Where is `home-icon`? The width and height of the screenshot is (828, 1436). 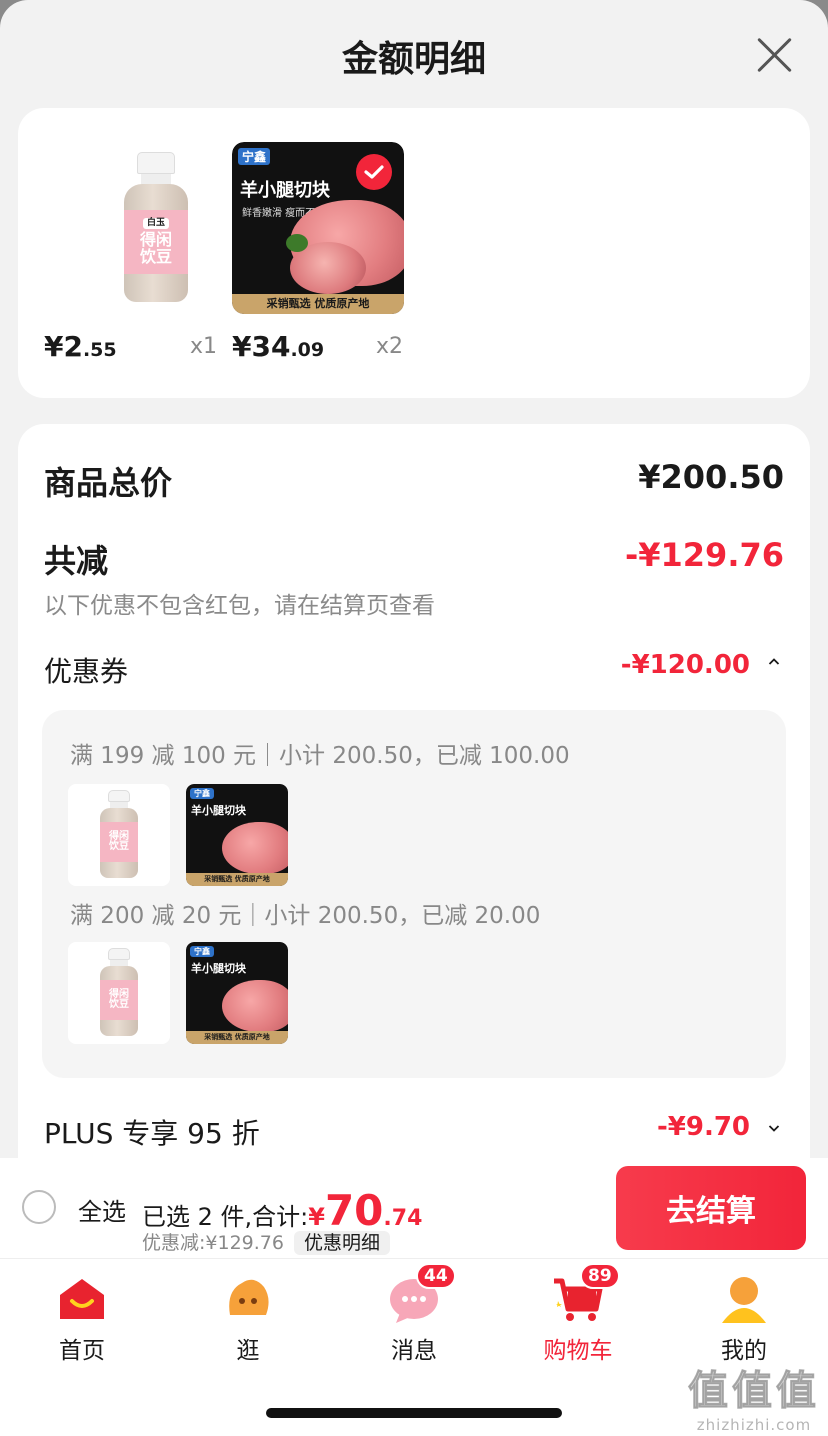
home-icon is located at coordinates (82, 1299).